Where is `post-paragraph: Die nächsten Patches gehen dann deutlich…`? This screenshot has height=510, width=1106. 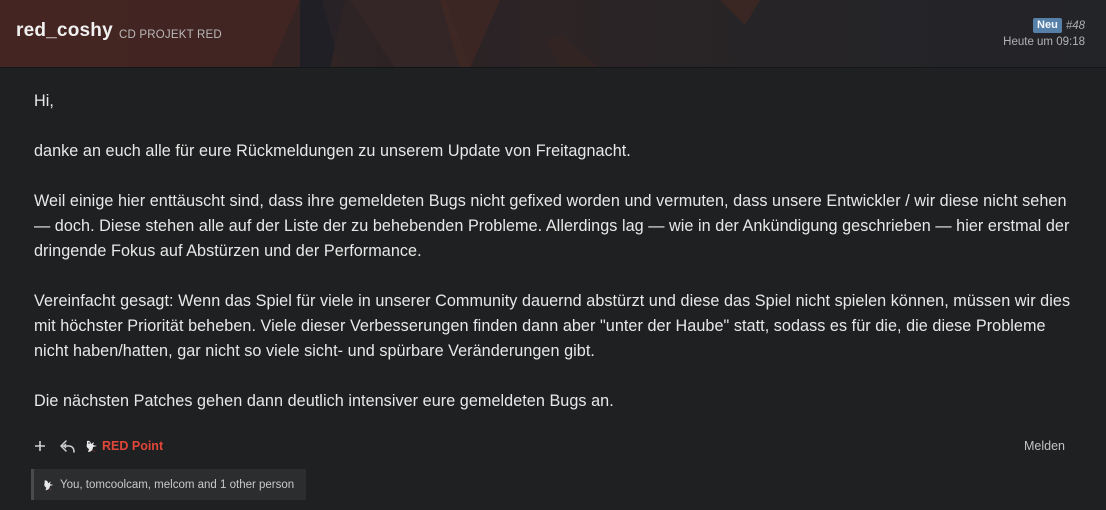
post-paragraph: Die nächsten Patches gehen dann deutlich… is located at coordinates (324, 401).